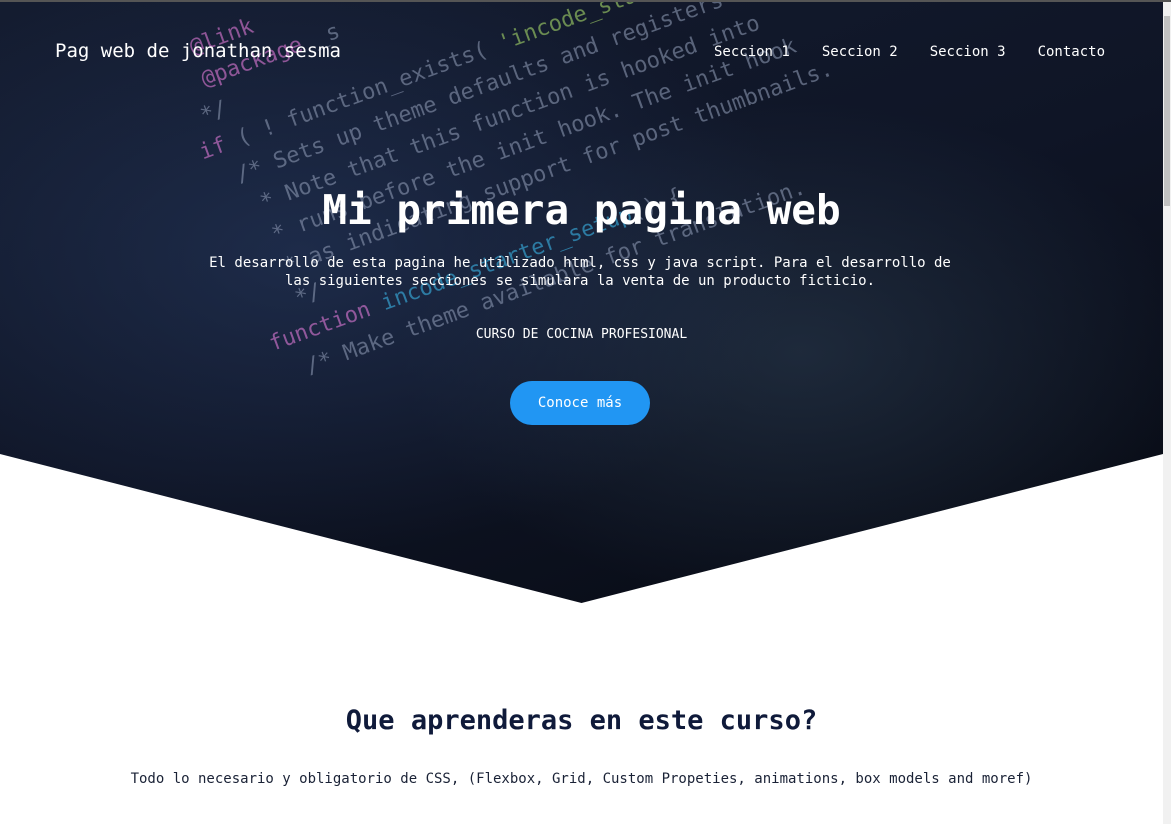  Describe the element at coordinates (1071, 52) in the screenshot. I see `nav-link-contacto: Contacto` at that location.